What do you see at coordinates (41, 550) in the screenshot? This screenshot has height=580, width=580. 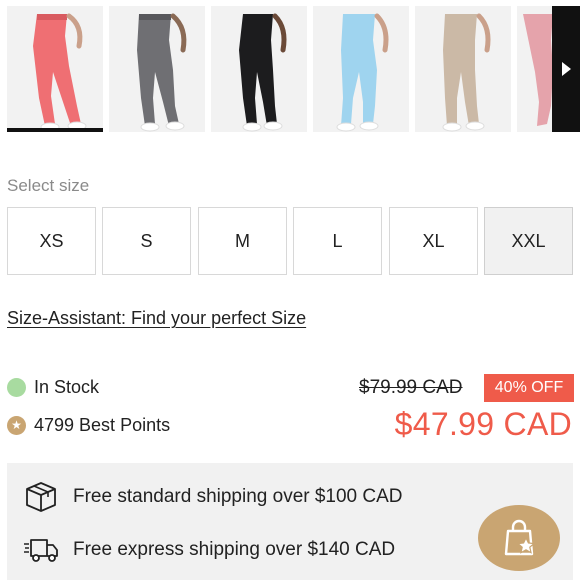 I see `truck-icon` at bounding box center [41, 550].